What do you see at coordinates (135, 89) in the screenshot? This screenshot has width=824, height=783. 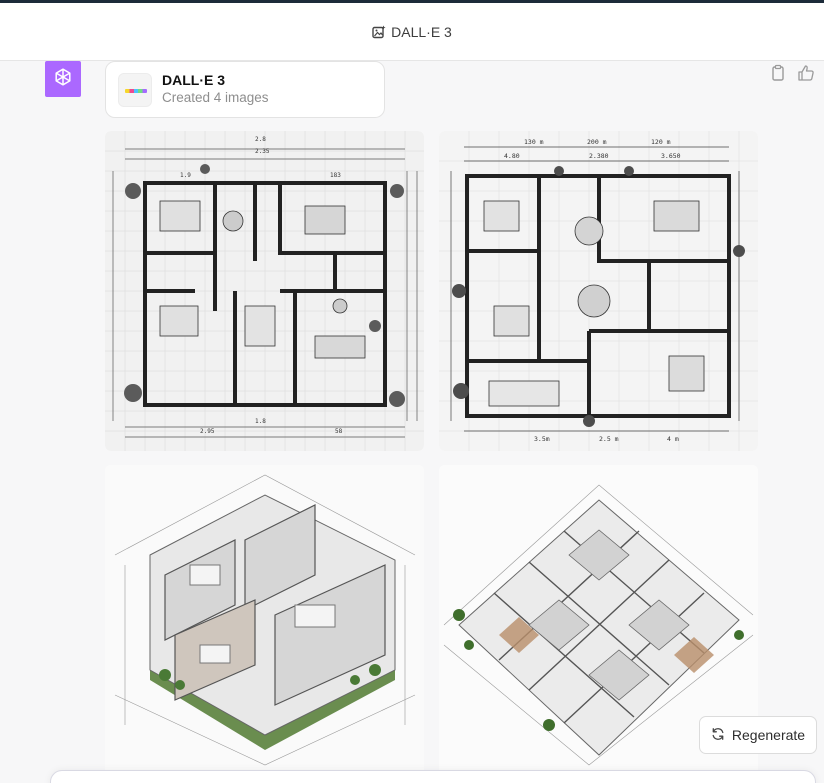 I see `dalle-thumbnail` at bounding box center [135, 89].